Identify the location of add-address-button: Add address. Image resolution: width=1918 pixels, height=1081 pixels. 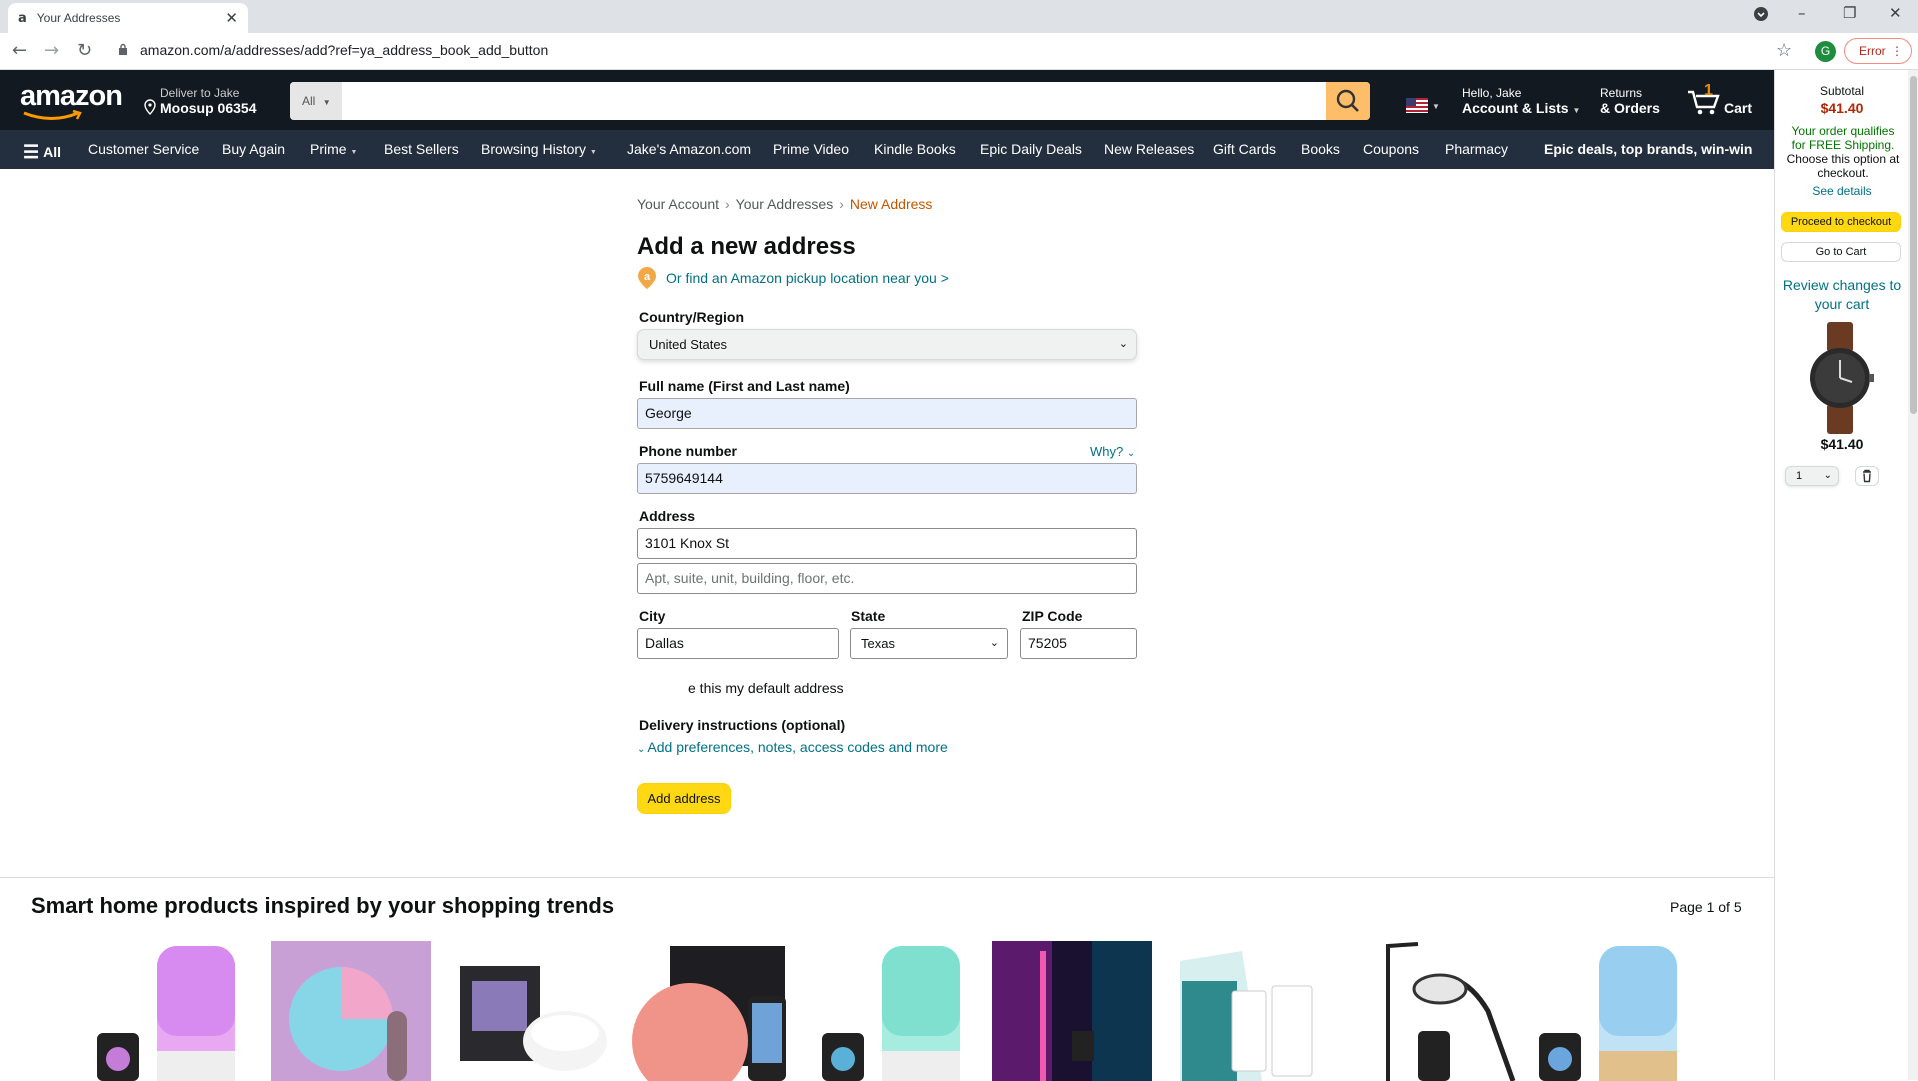
(684, 798).